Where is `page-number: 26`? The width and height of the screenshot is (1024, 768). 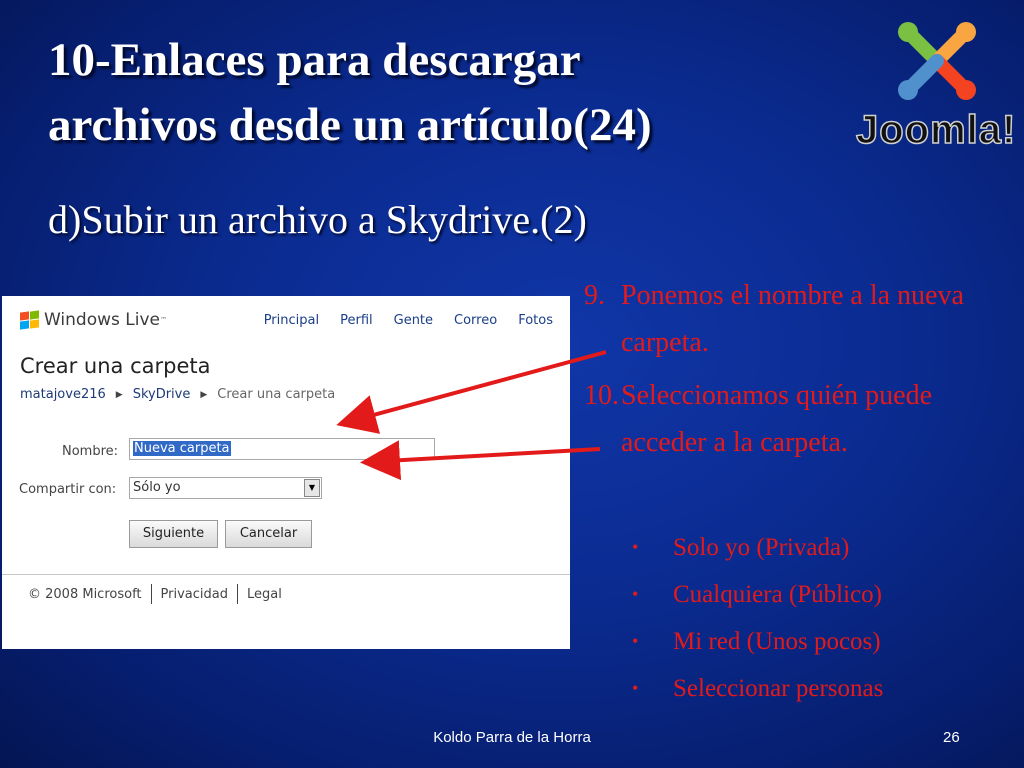
page-number: 26 is located at coordinates (951, 737).